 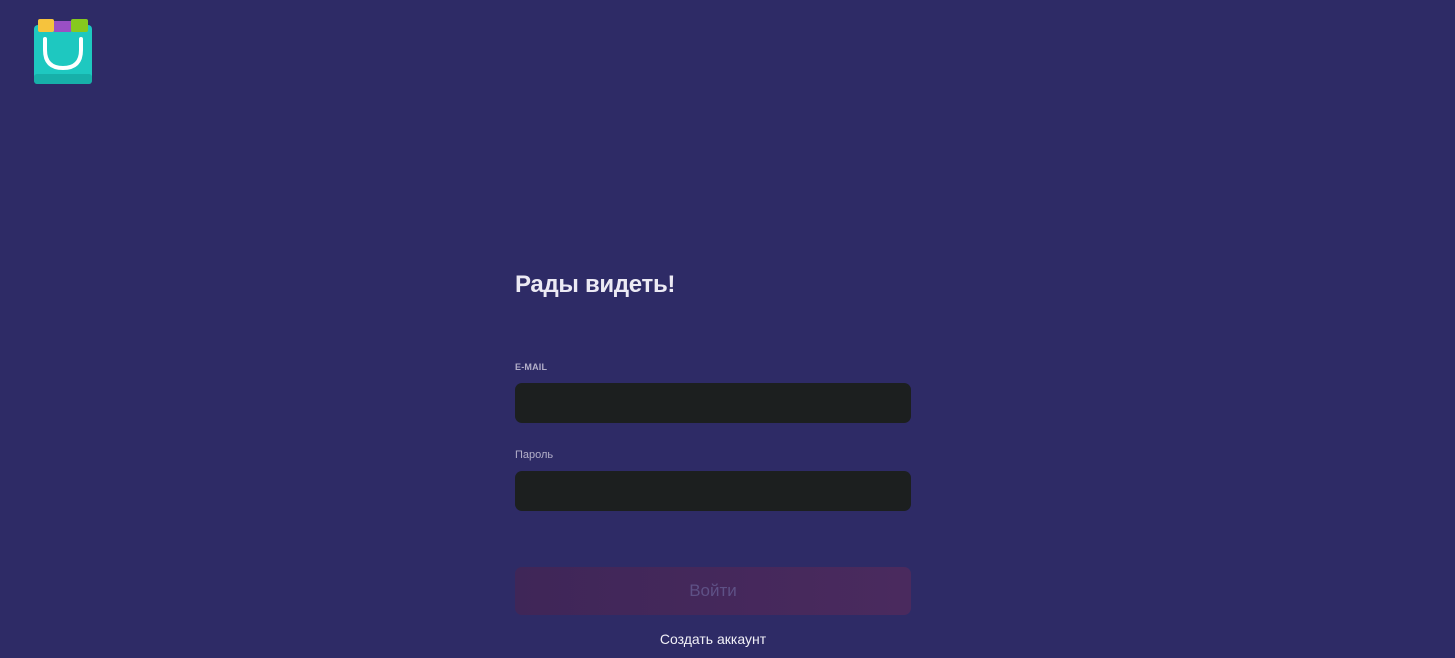 What do you see at coordinates (531, 367) in the screenshot?
I see `email-label: E-MAIL` at bounding box center [531, 367].